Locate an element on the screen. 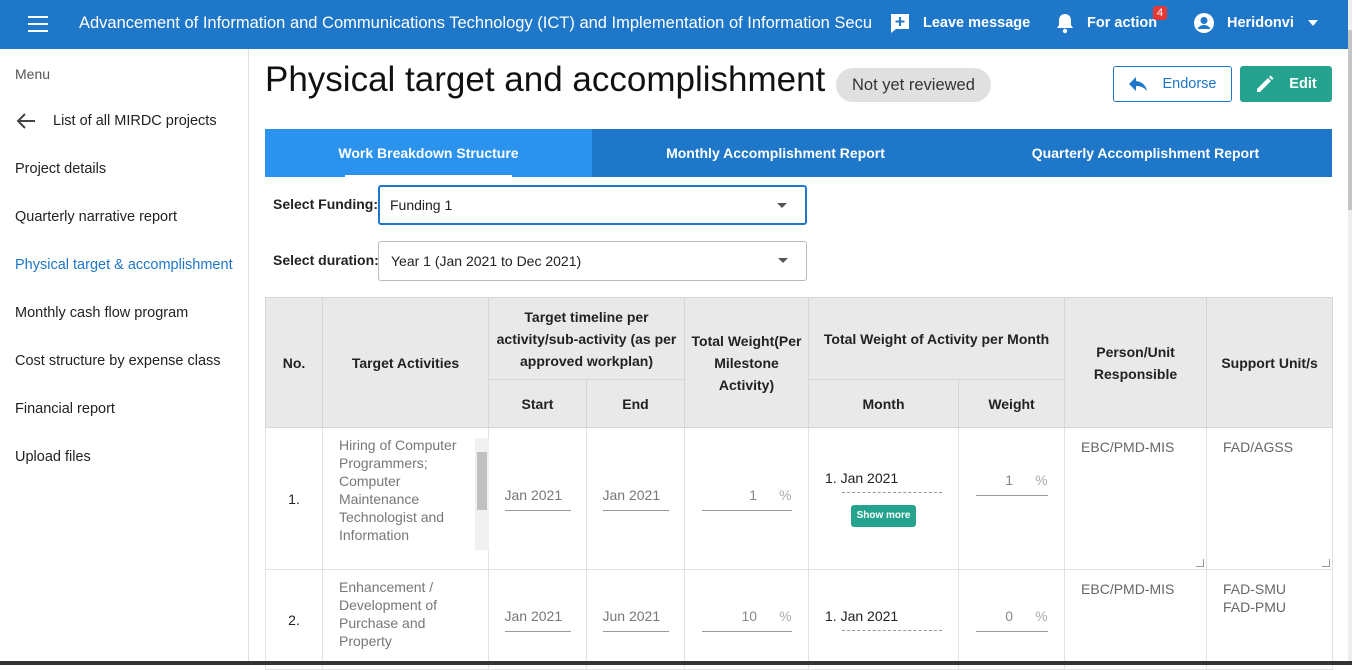 The height and width of the screenshot is (670, 1352). reply-icon is located at coordinates (1138, 84).